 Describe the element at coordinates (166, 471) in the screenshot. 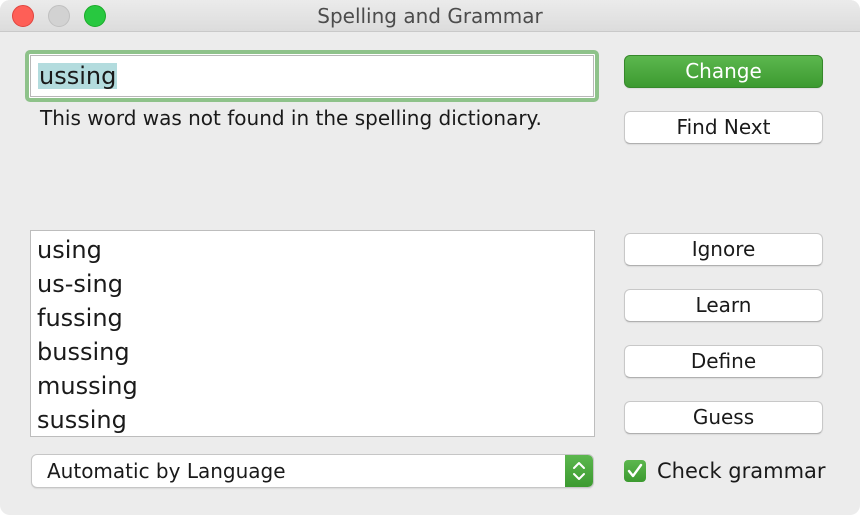

I see `language-select-value: Automatic by Language` at that location.